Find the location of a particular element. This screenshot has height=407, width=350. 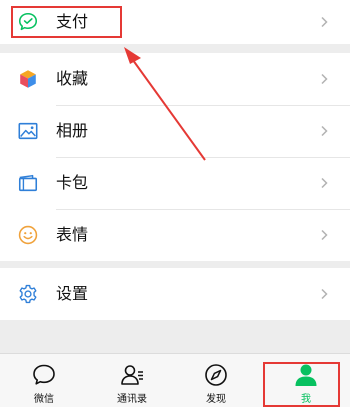

tab-contacts: 通讯录 is located at coordinates (132, 380).